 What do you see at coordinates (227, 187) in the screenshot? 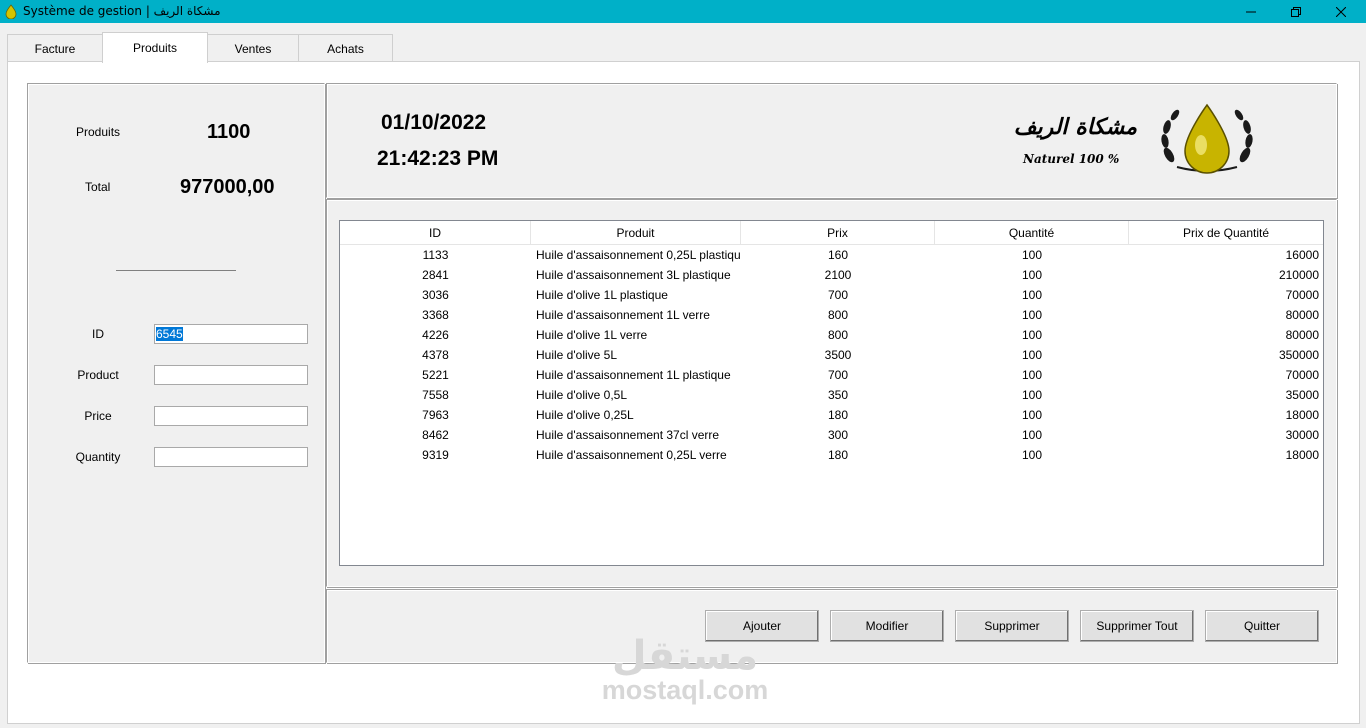
I see `total-value: 977000,00` at bounding box center [227, 187].